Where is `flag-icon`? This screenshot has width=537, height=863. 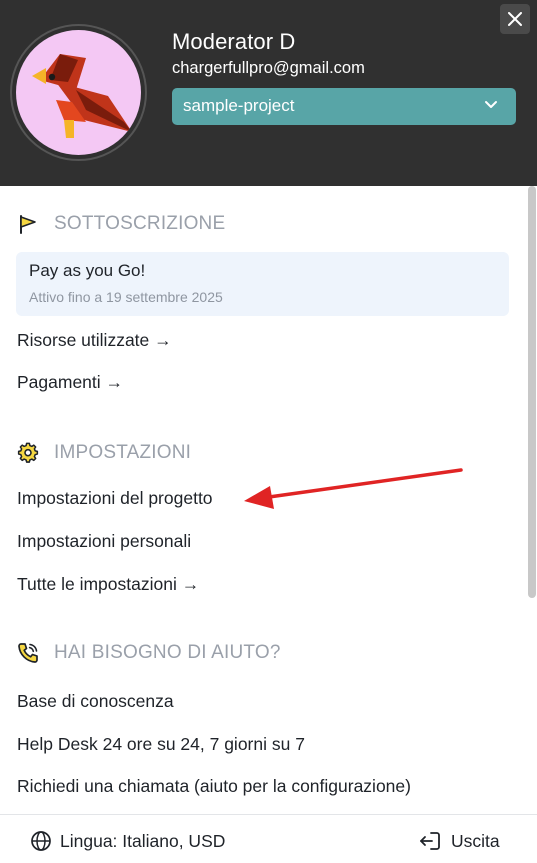
flag-icon is located at coordinates (28, 224).